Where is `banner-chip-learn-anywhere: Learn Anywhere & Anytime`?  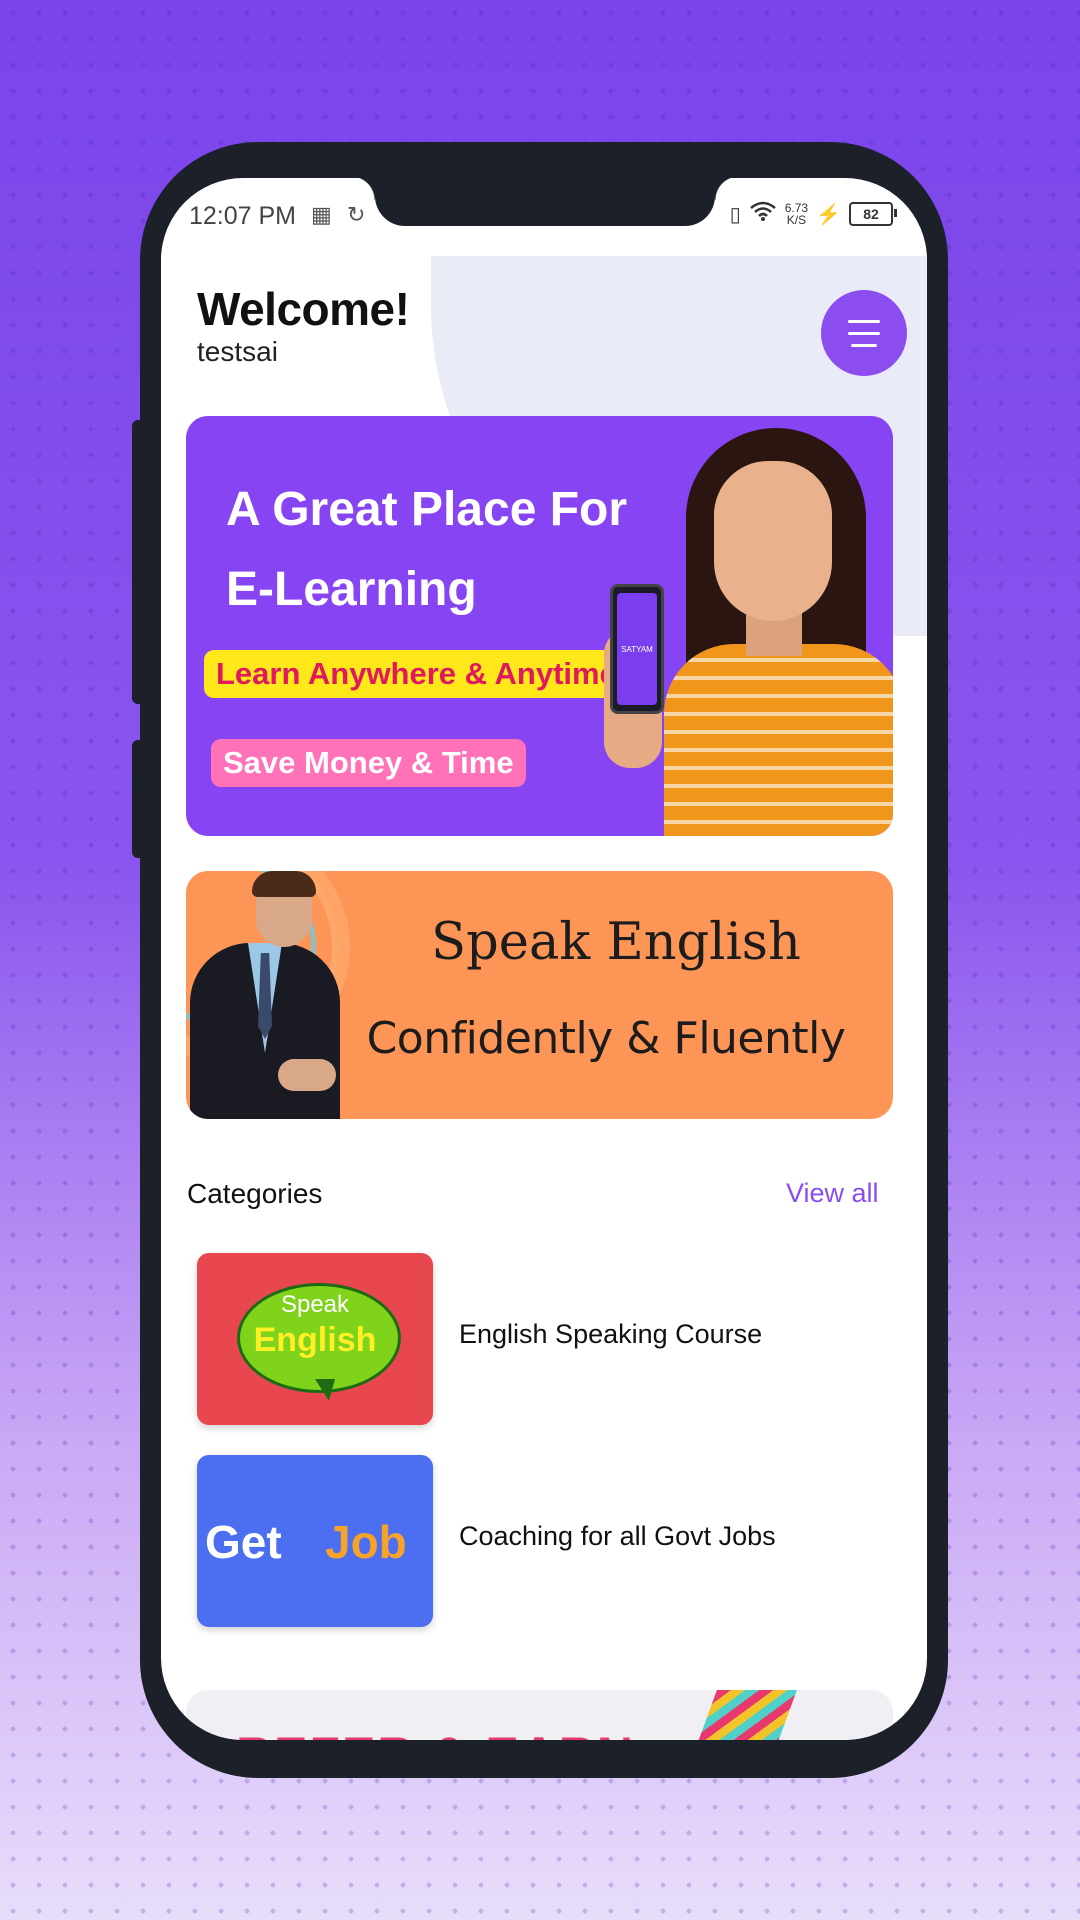 banner-chip-learn-anywhere: Learn Anywhere & Anytime is located at coordinates (416, 674).